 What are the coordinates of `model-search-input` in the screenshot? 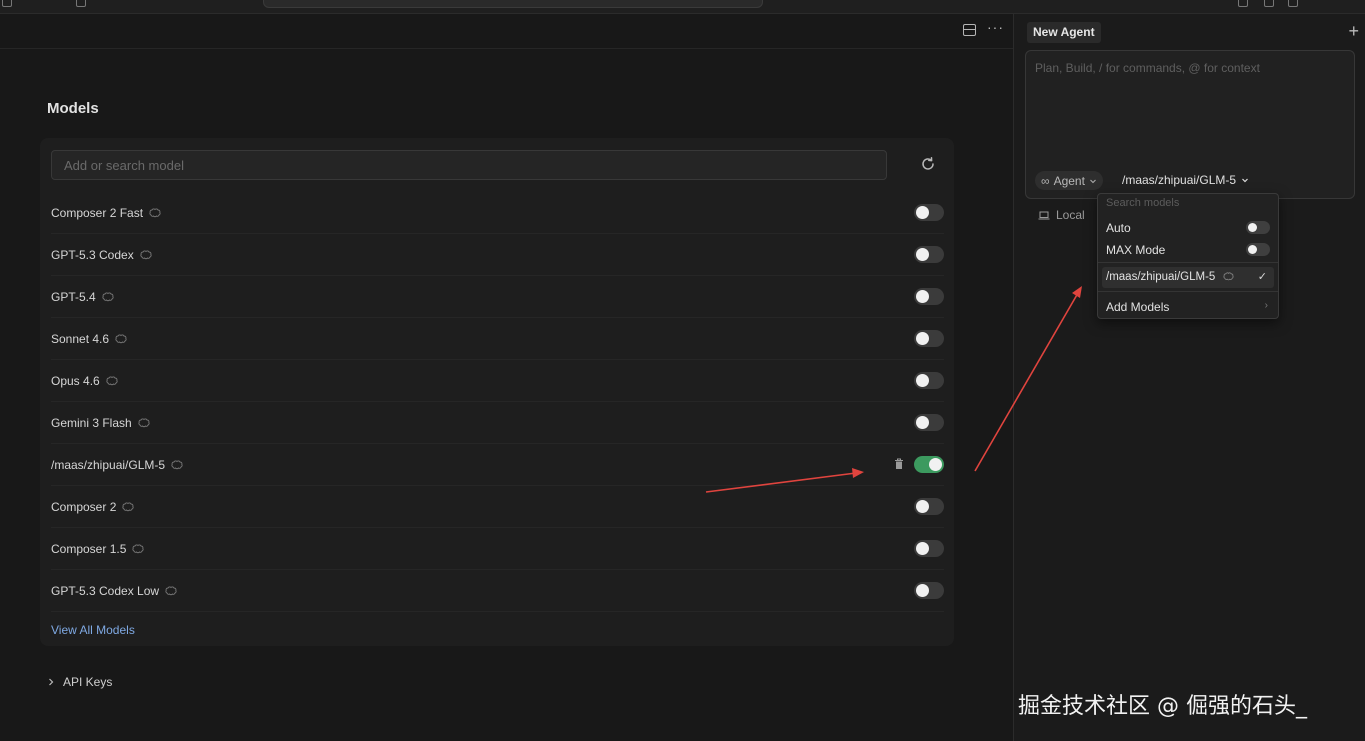 It's located at (469, 165).